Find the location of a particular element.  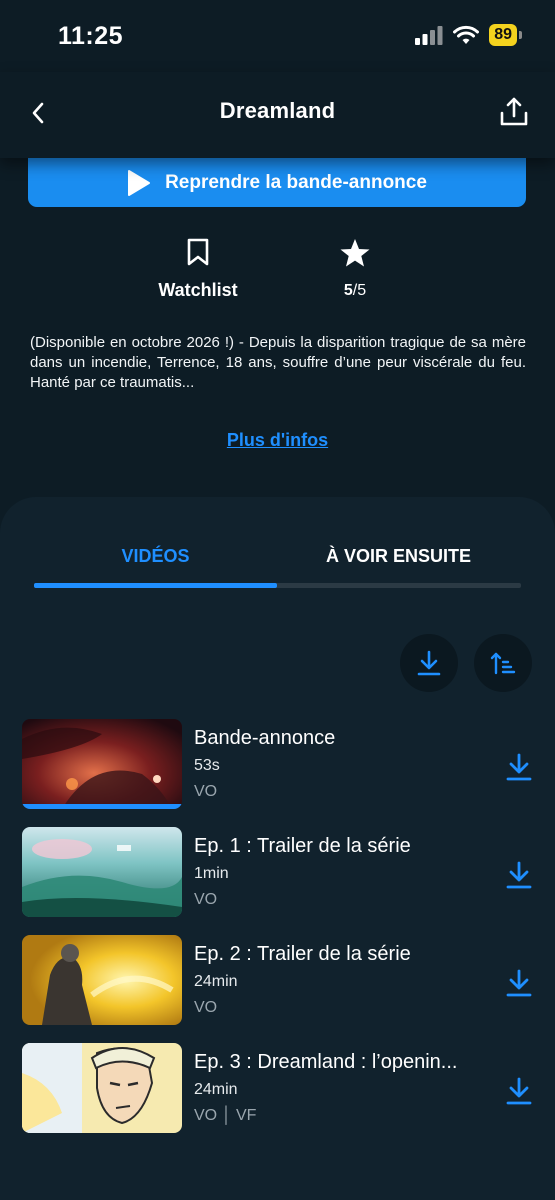

resume-trailer-label: Reprendre la bande-annonce is located at coordinates (296, 182).